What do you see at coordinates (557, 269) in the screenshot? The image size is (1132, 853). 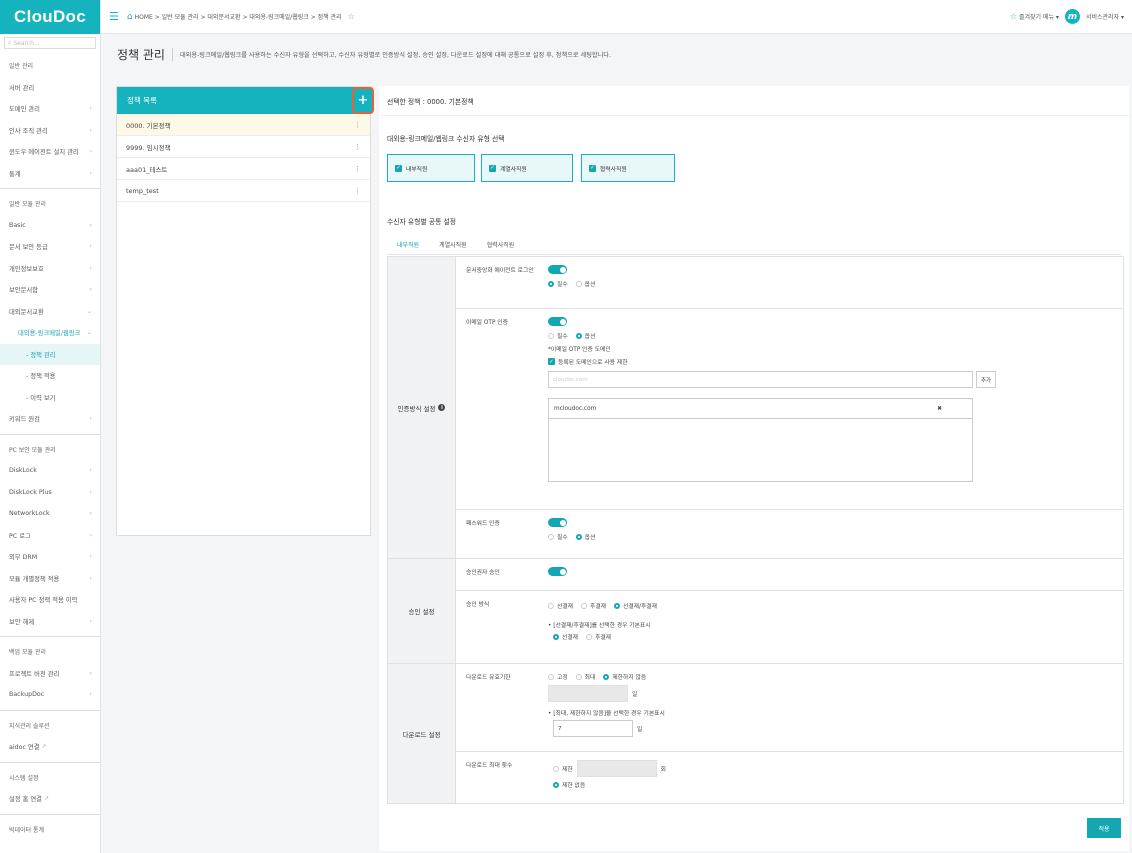 I see `agent-login-toggle` at bounding box center [557, 269].